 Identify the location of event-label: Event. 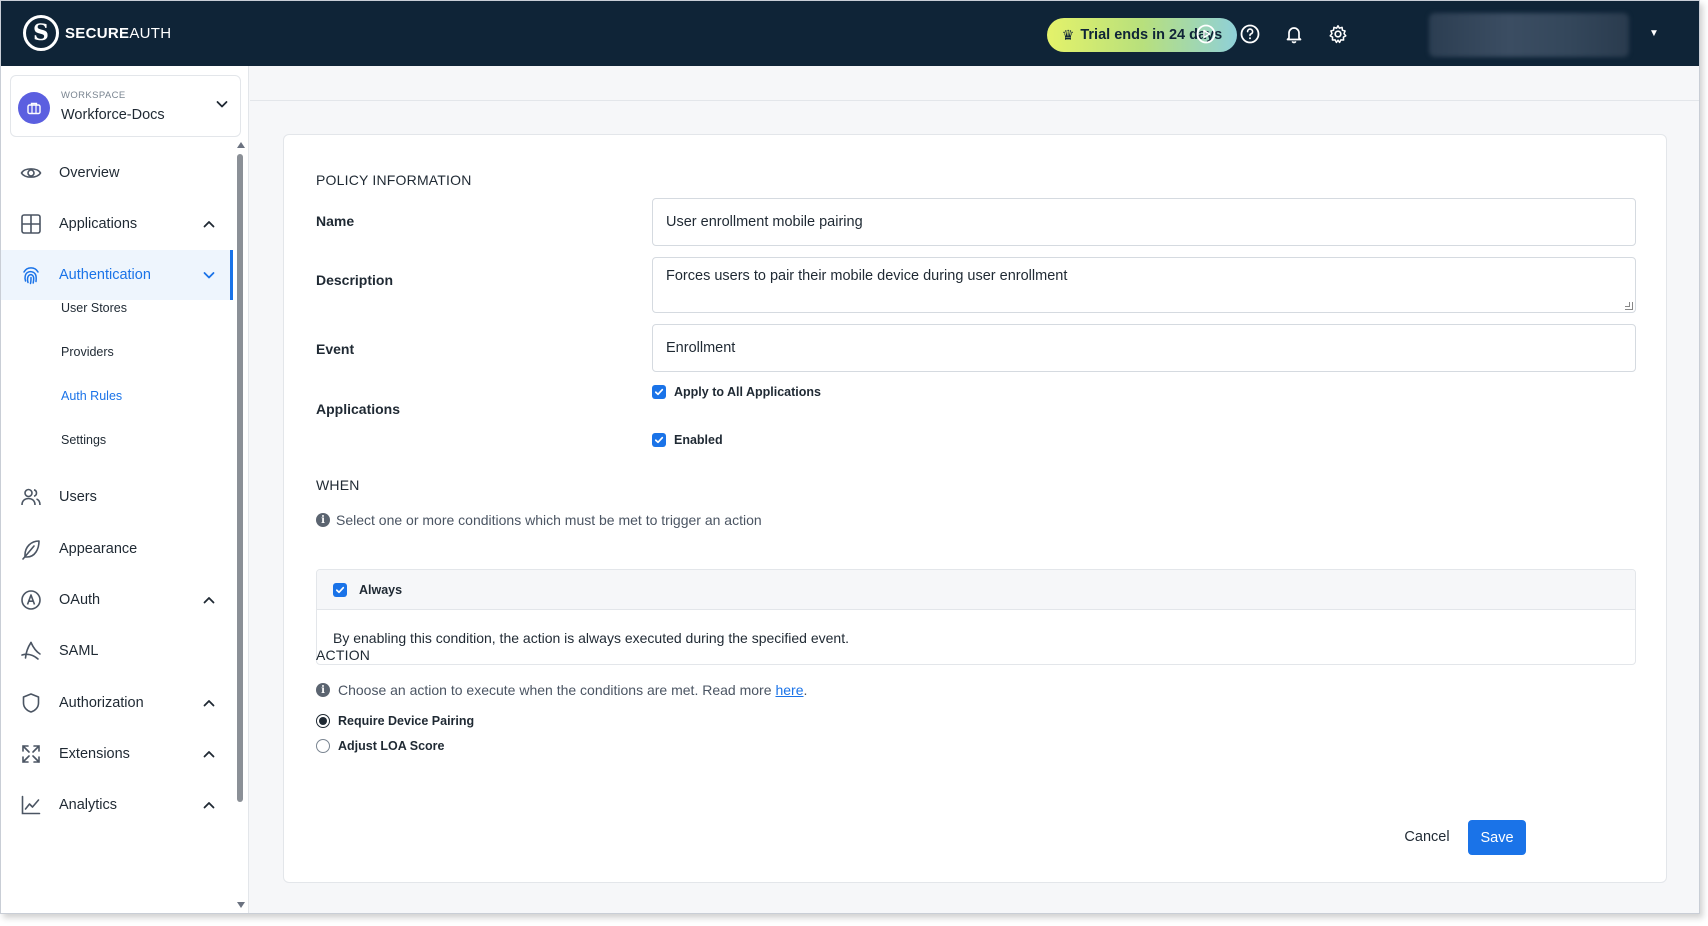
(335, 349).